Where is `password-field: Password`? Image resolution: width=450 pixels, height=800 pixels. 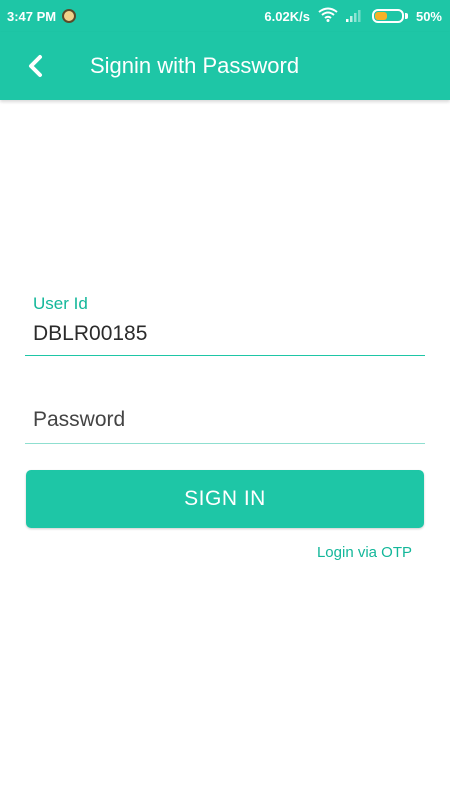 password-field: Password is located at coordinates (225, 421).